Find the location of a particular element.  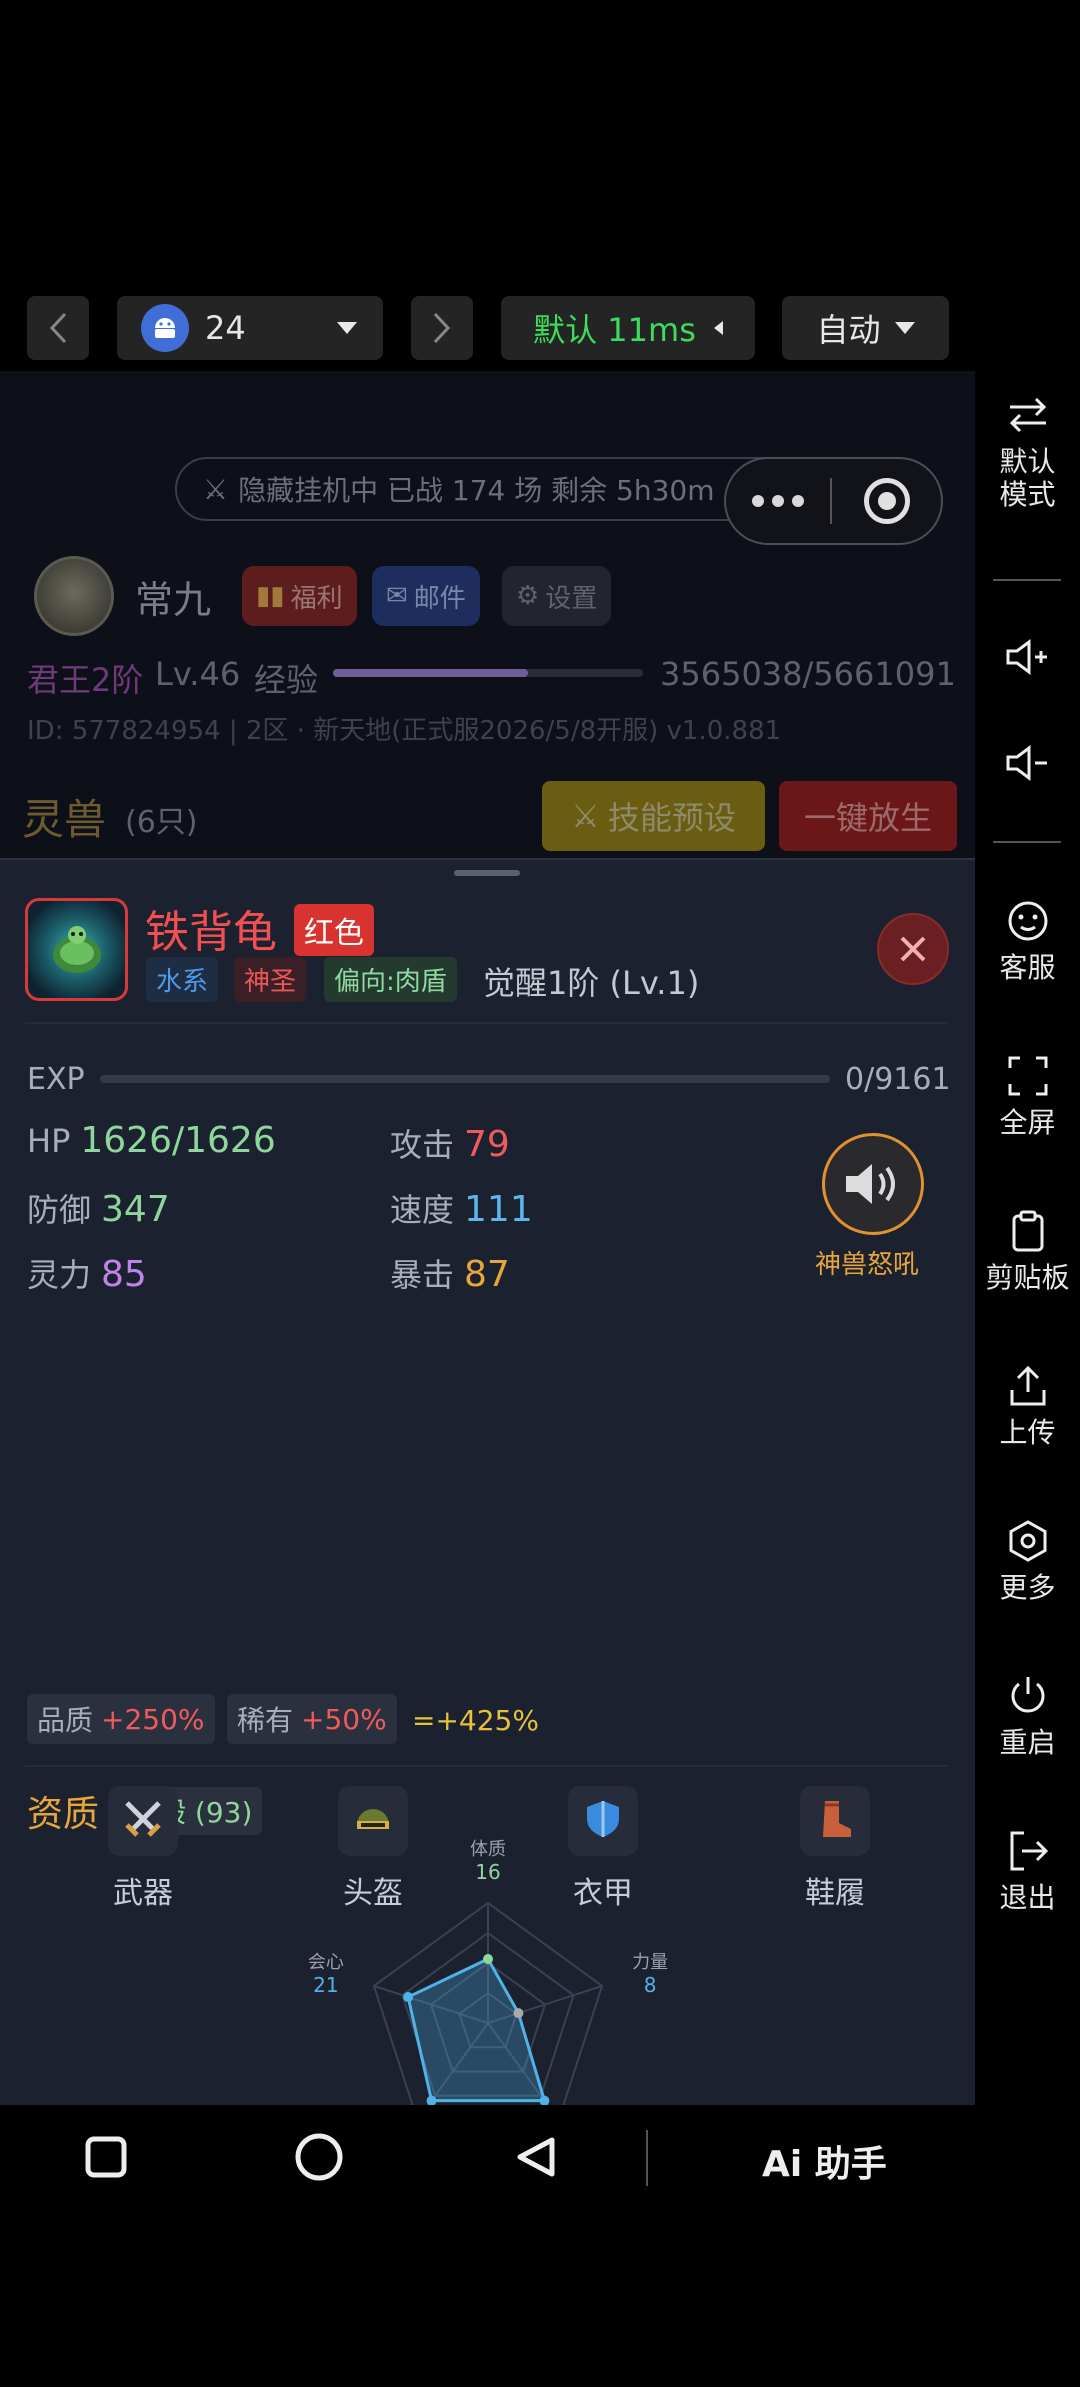

sidebar-clipboard: 剪贴板 is located at coordinates (1027, 1251).